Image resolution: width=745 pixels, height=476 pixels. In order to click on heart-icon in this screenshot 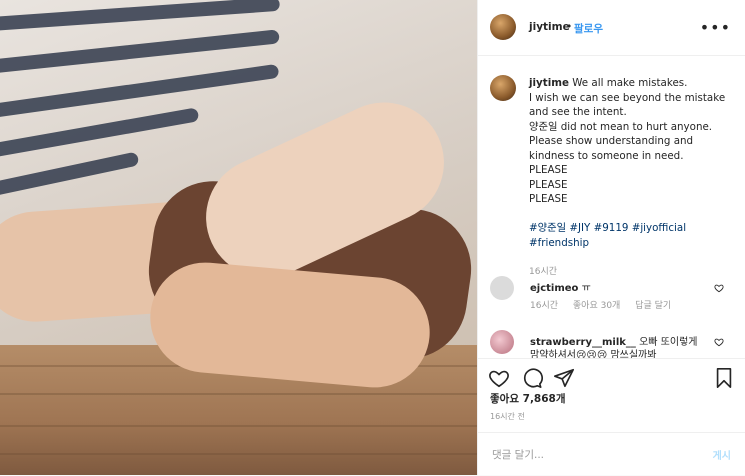, I will do `click(499, 378)`.